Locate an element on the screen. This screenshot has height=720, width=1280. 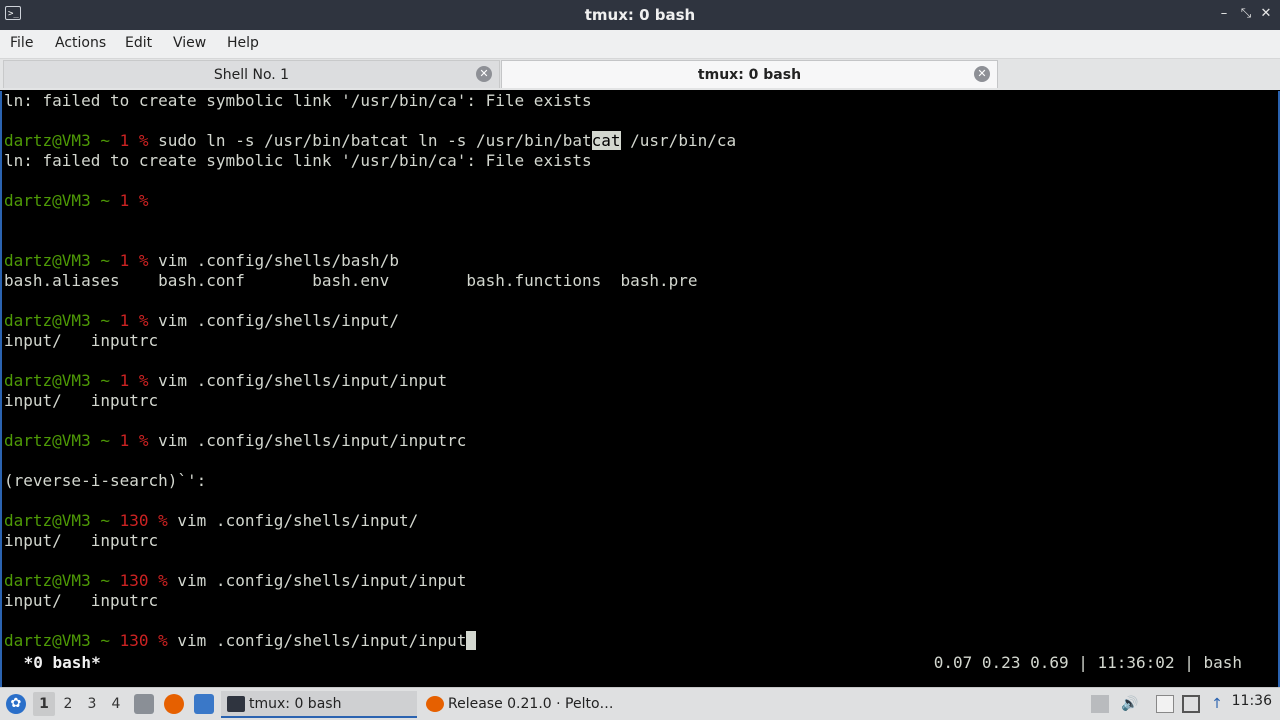
menu-actions: Actions is located at coordinates (80, 43).